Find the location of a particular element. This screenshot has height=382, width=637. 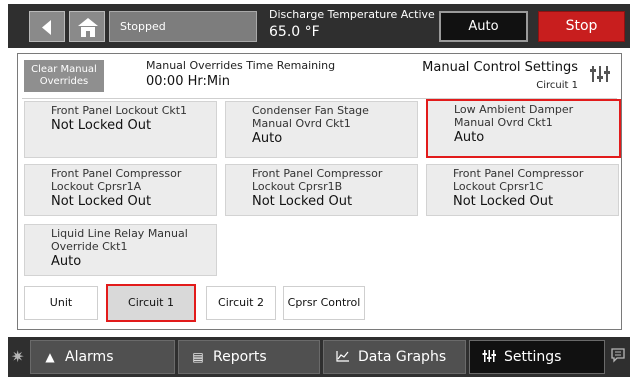

setting-label: Front Panel Compressor Lockout Cprsr1B is located at coordinates (317, 180).